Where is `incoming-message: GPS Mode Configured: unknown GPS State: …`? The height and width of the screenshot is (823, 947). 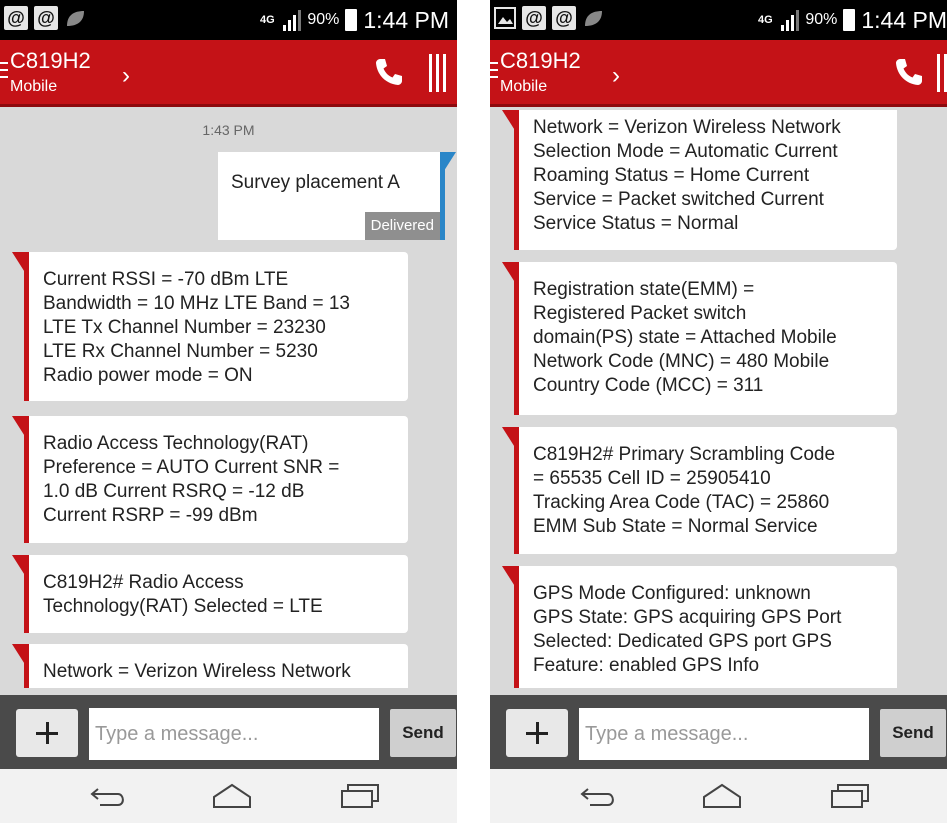
incoming-message: GPS Mode Configured: unknown GPS State: … is located at coordinates (705, 627).